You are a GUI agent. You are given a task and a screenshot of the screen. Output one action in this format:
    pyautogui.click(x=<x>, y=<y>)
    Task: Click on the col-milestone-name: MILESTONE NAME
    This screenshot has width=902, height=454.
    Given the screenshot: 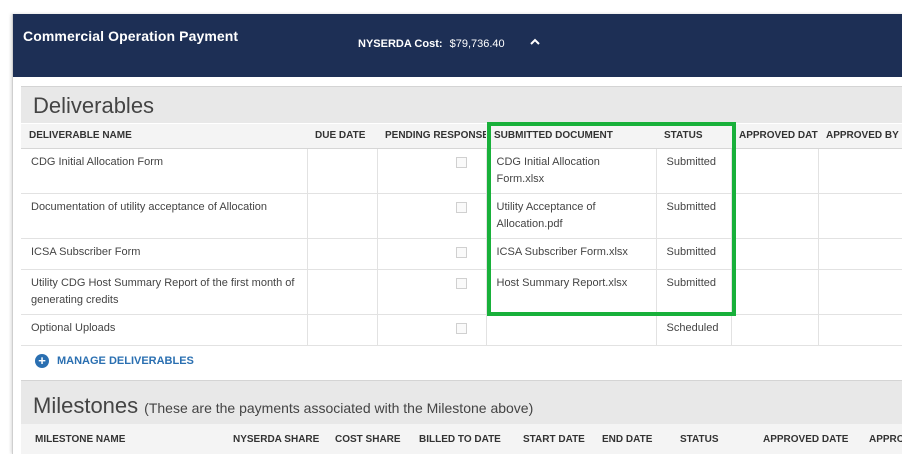 What is the action you would take?
    pyautogui.click(x=80, y=439)
    